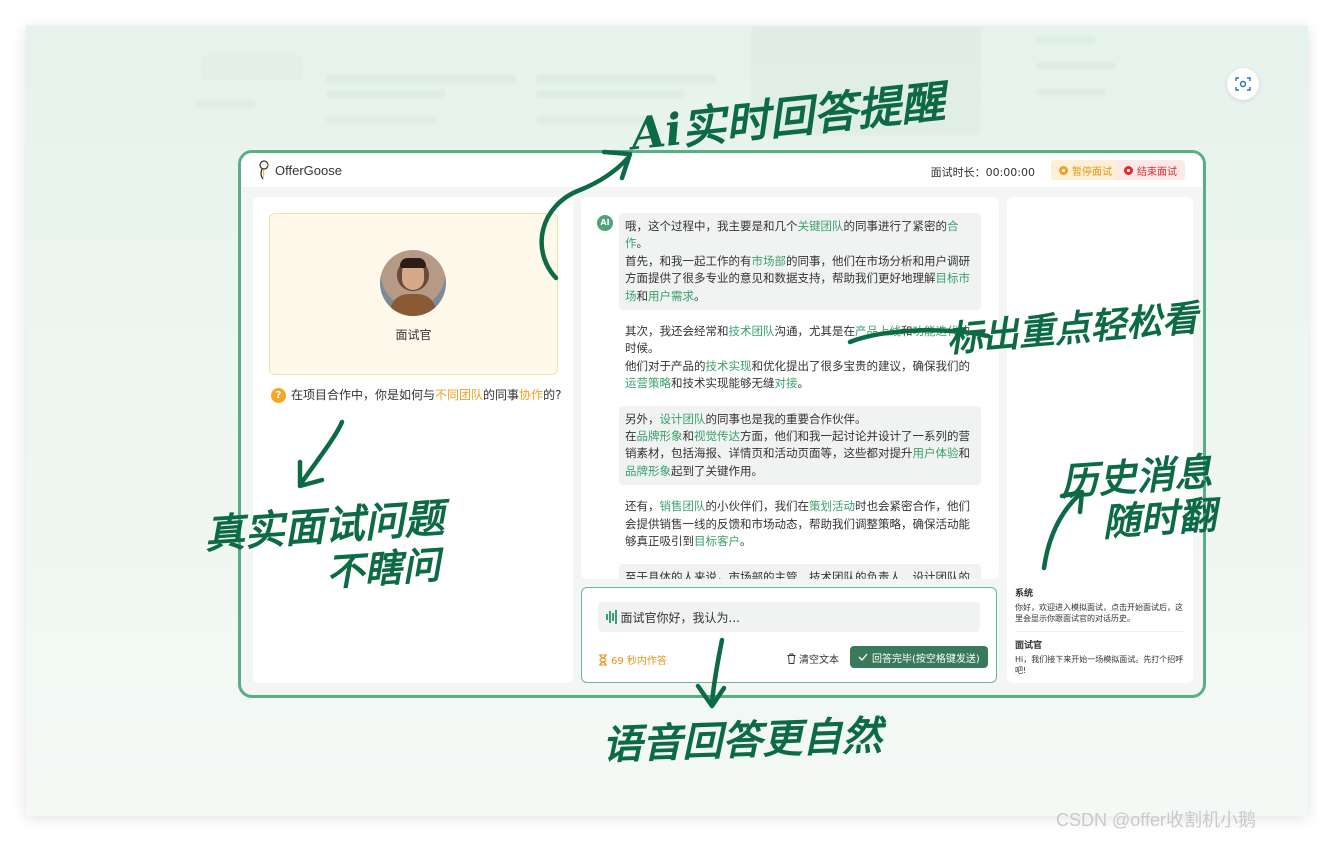  Describe the element at coordinates (728, 365) in the screenshot. I see `highlighted-keyword: 技术实现` at that location.